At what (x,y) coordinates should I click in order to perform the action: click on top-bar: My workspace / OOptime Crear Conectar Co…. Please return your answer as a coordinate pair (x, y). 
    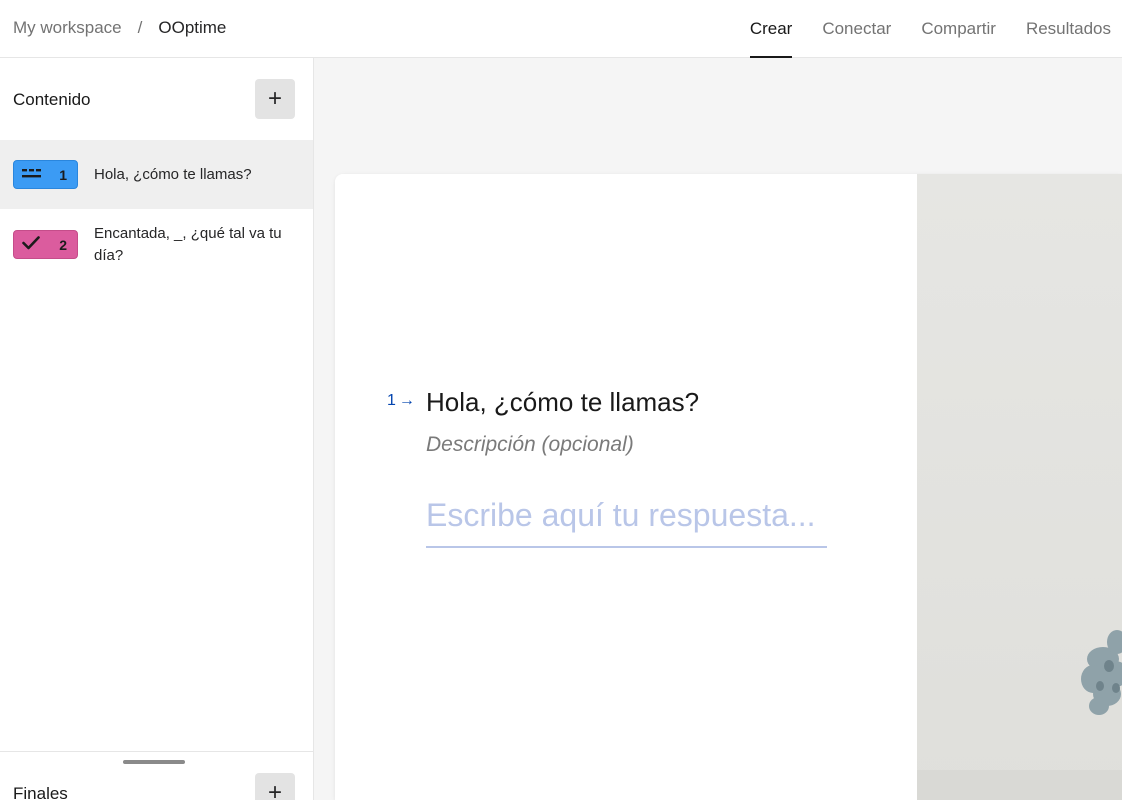
    Looking at the image, I should click on (561, 29).